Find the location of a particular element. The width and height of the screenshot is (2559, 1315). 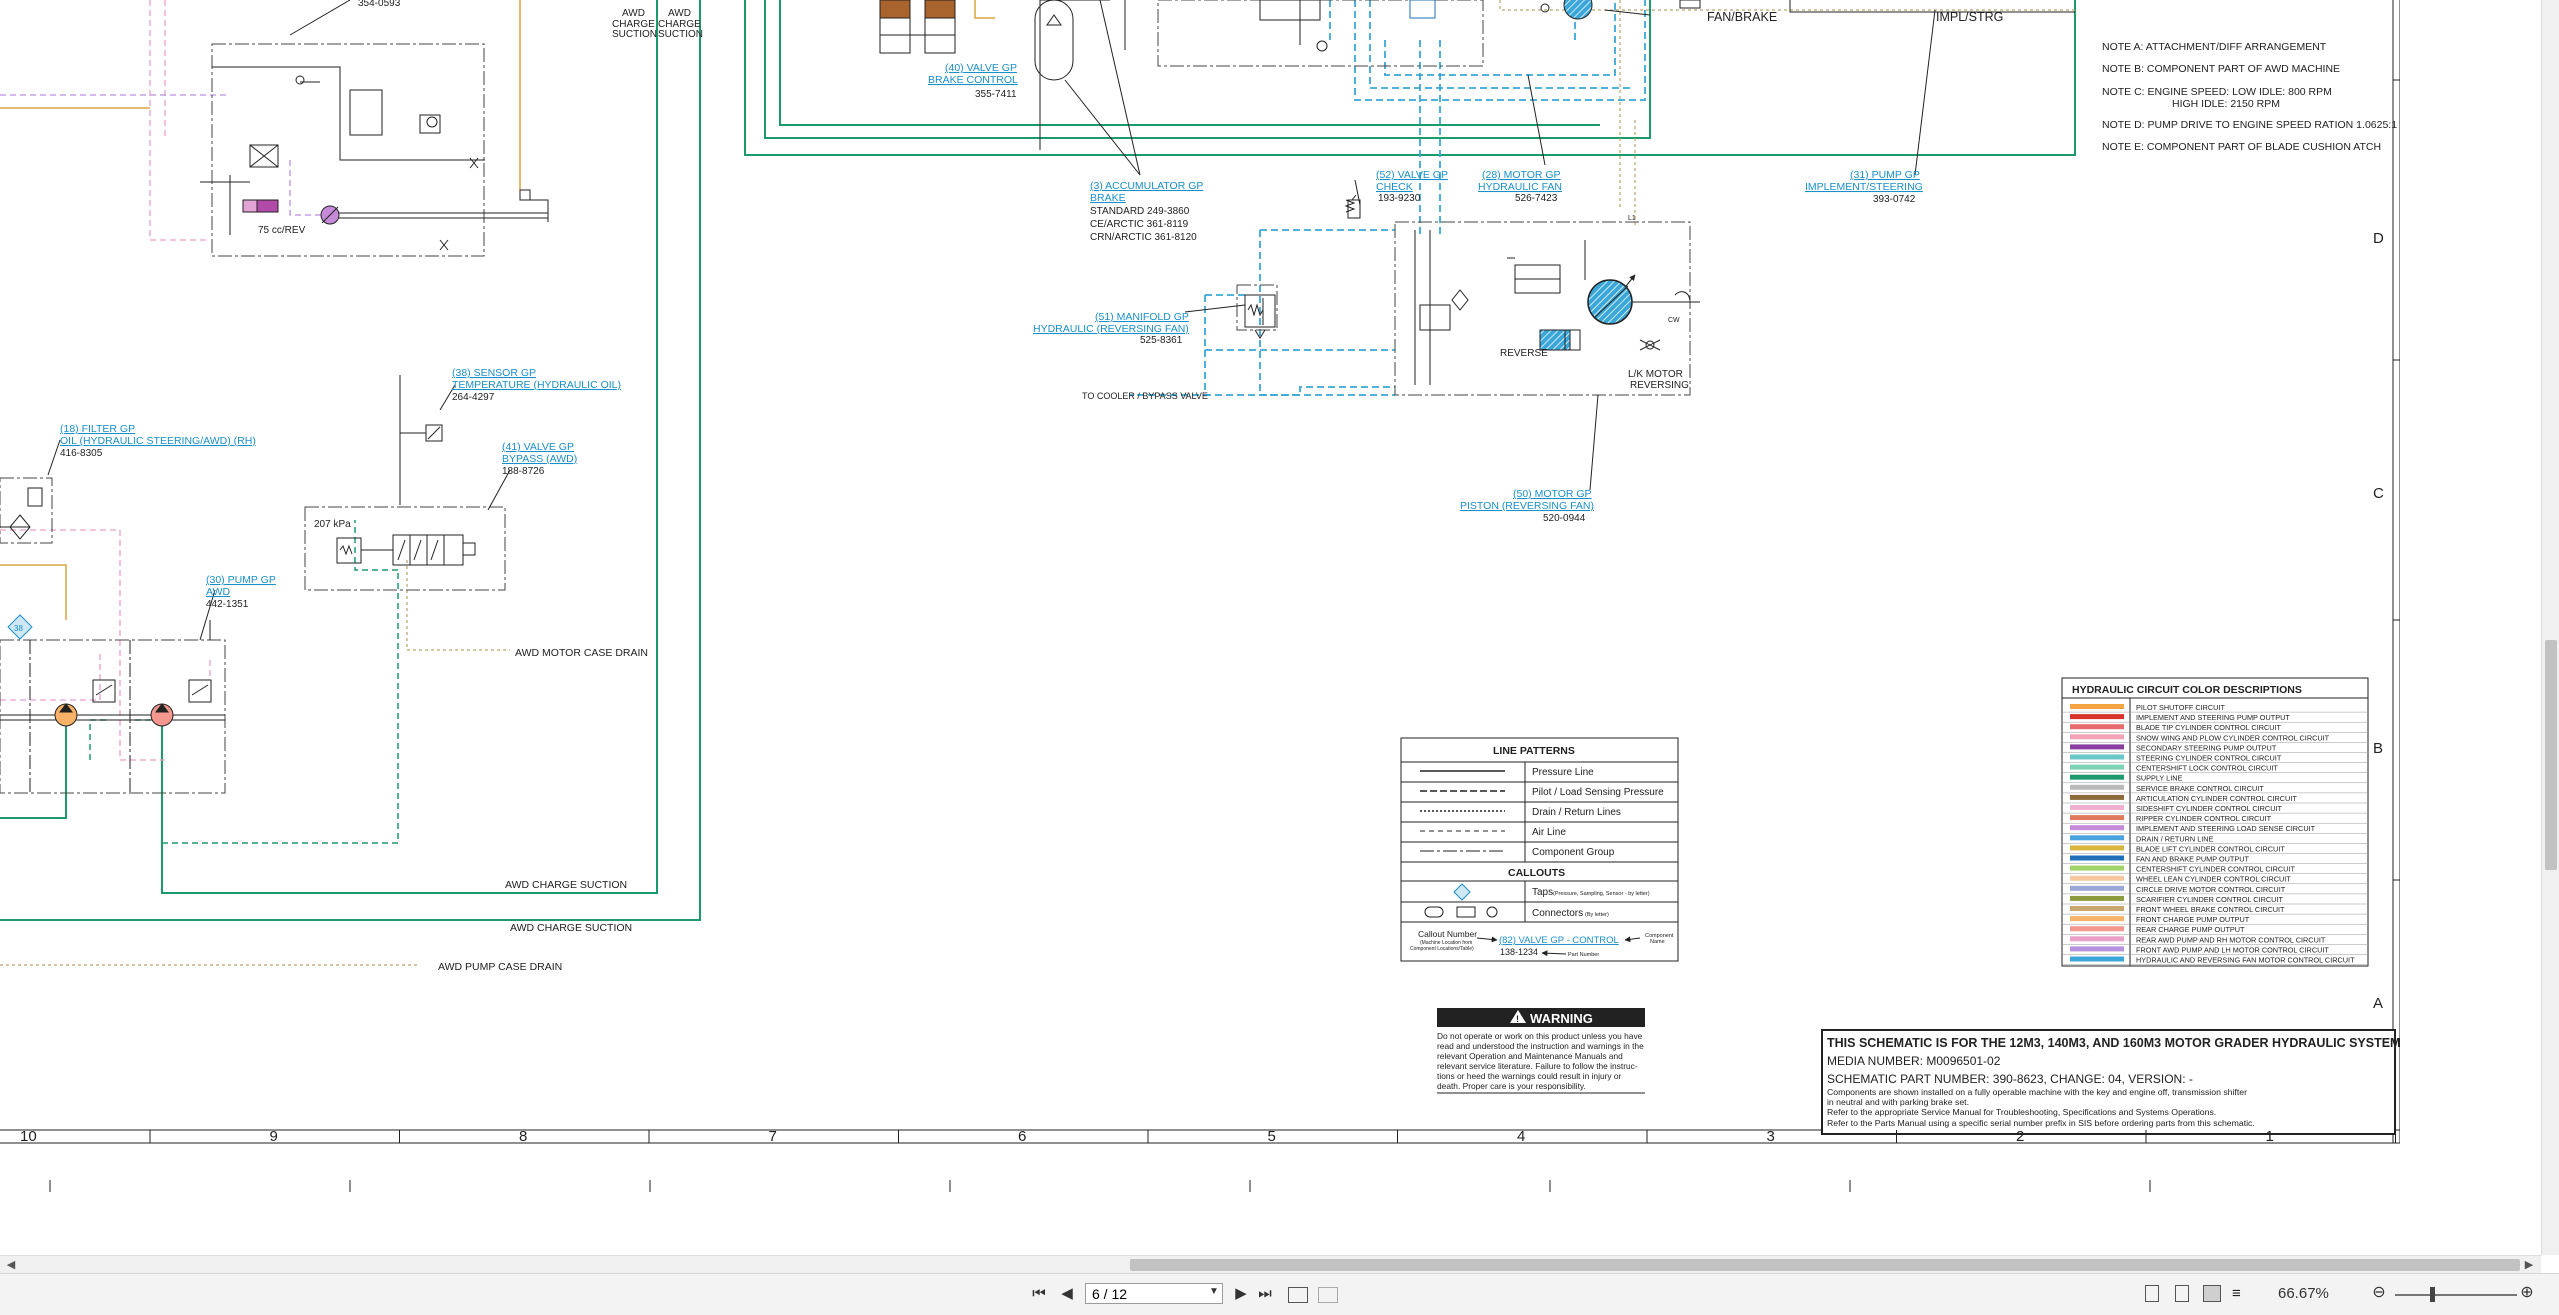

horizontal-scroll-thumb is located at coordinates (1825, 1265).